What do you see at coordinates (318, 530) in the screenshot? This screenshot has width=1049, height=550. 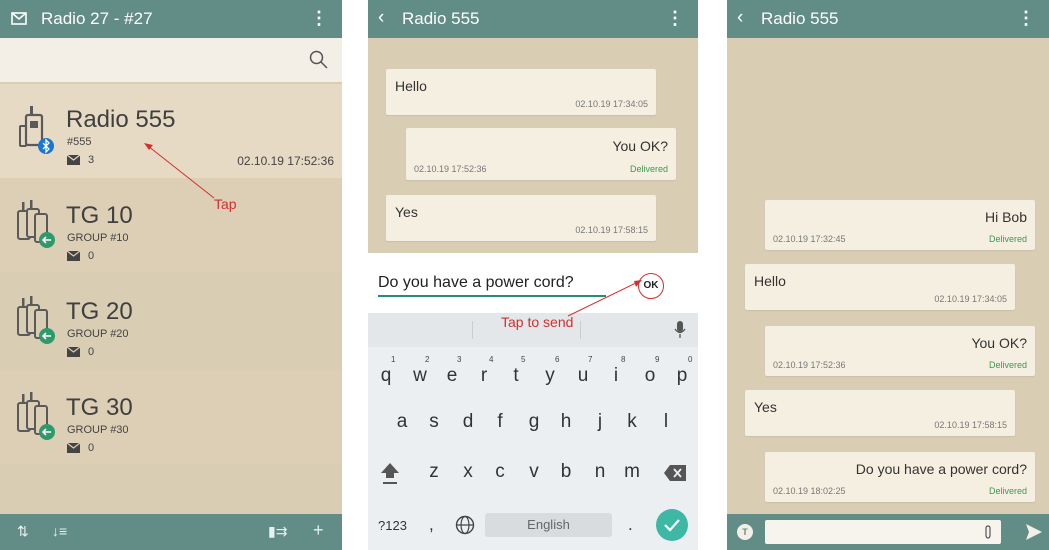 I see `add-icon: +` at bounding box center [318, 530].